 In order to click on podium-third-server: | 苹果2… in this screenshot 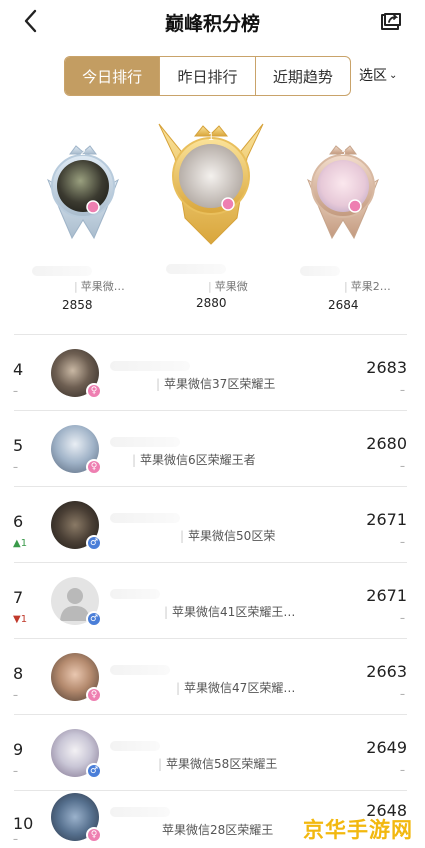, I will do `click(367, 286)`.